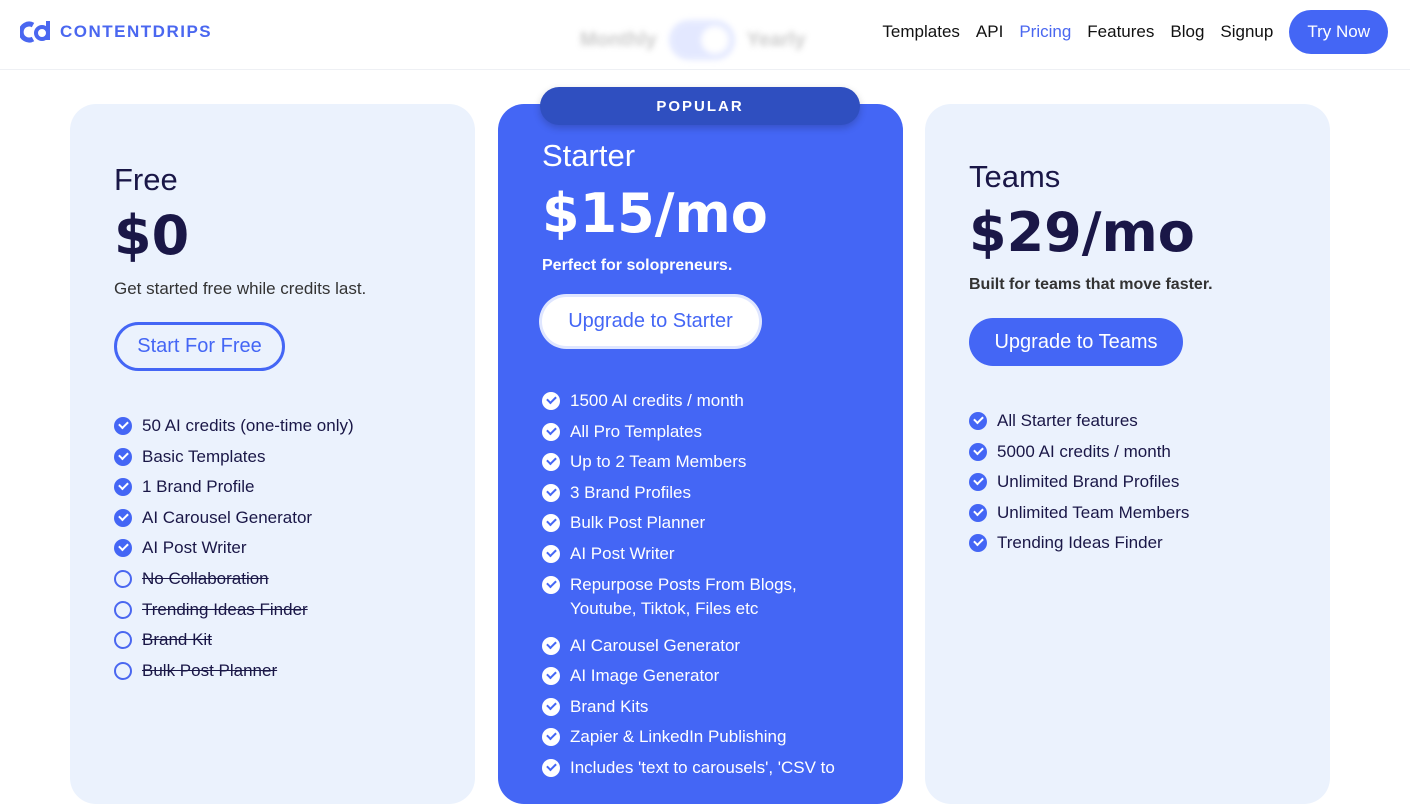 This screenshot has width=1410, height=804. Describe the element at coordinates (701, 40) in the screenshot. I see `toggle-switch` at that location.